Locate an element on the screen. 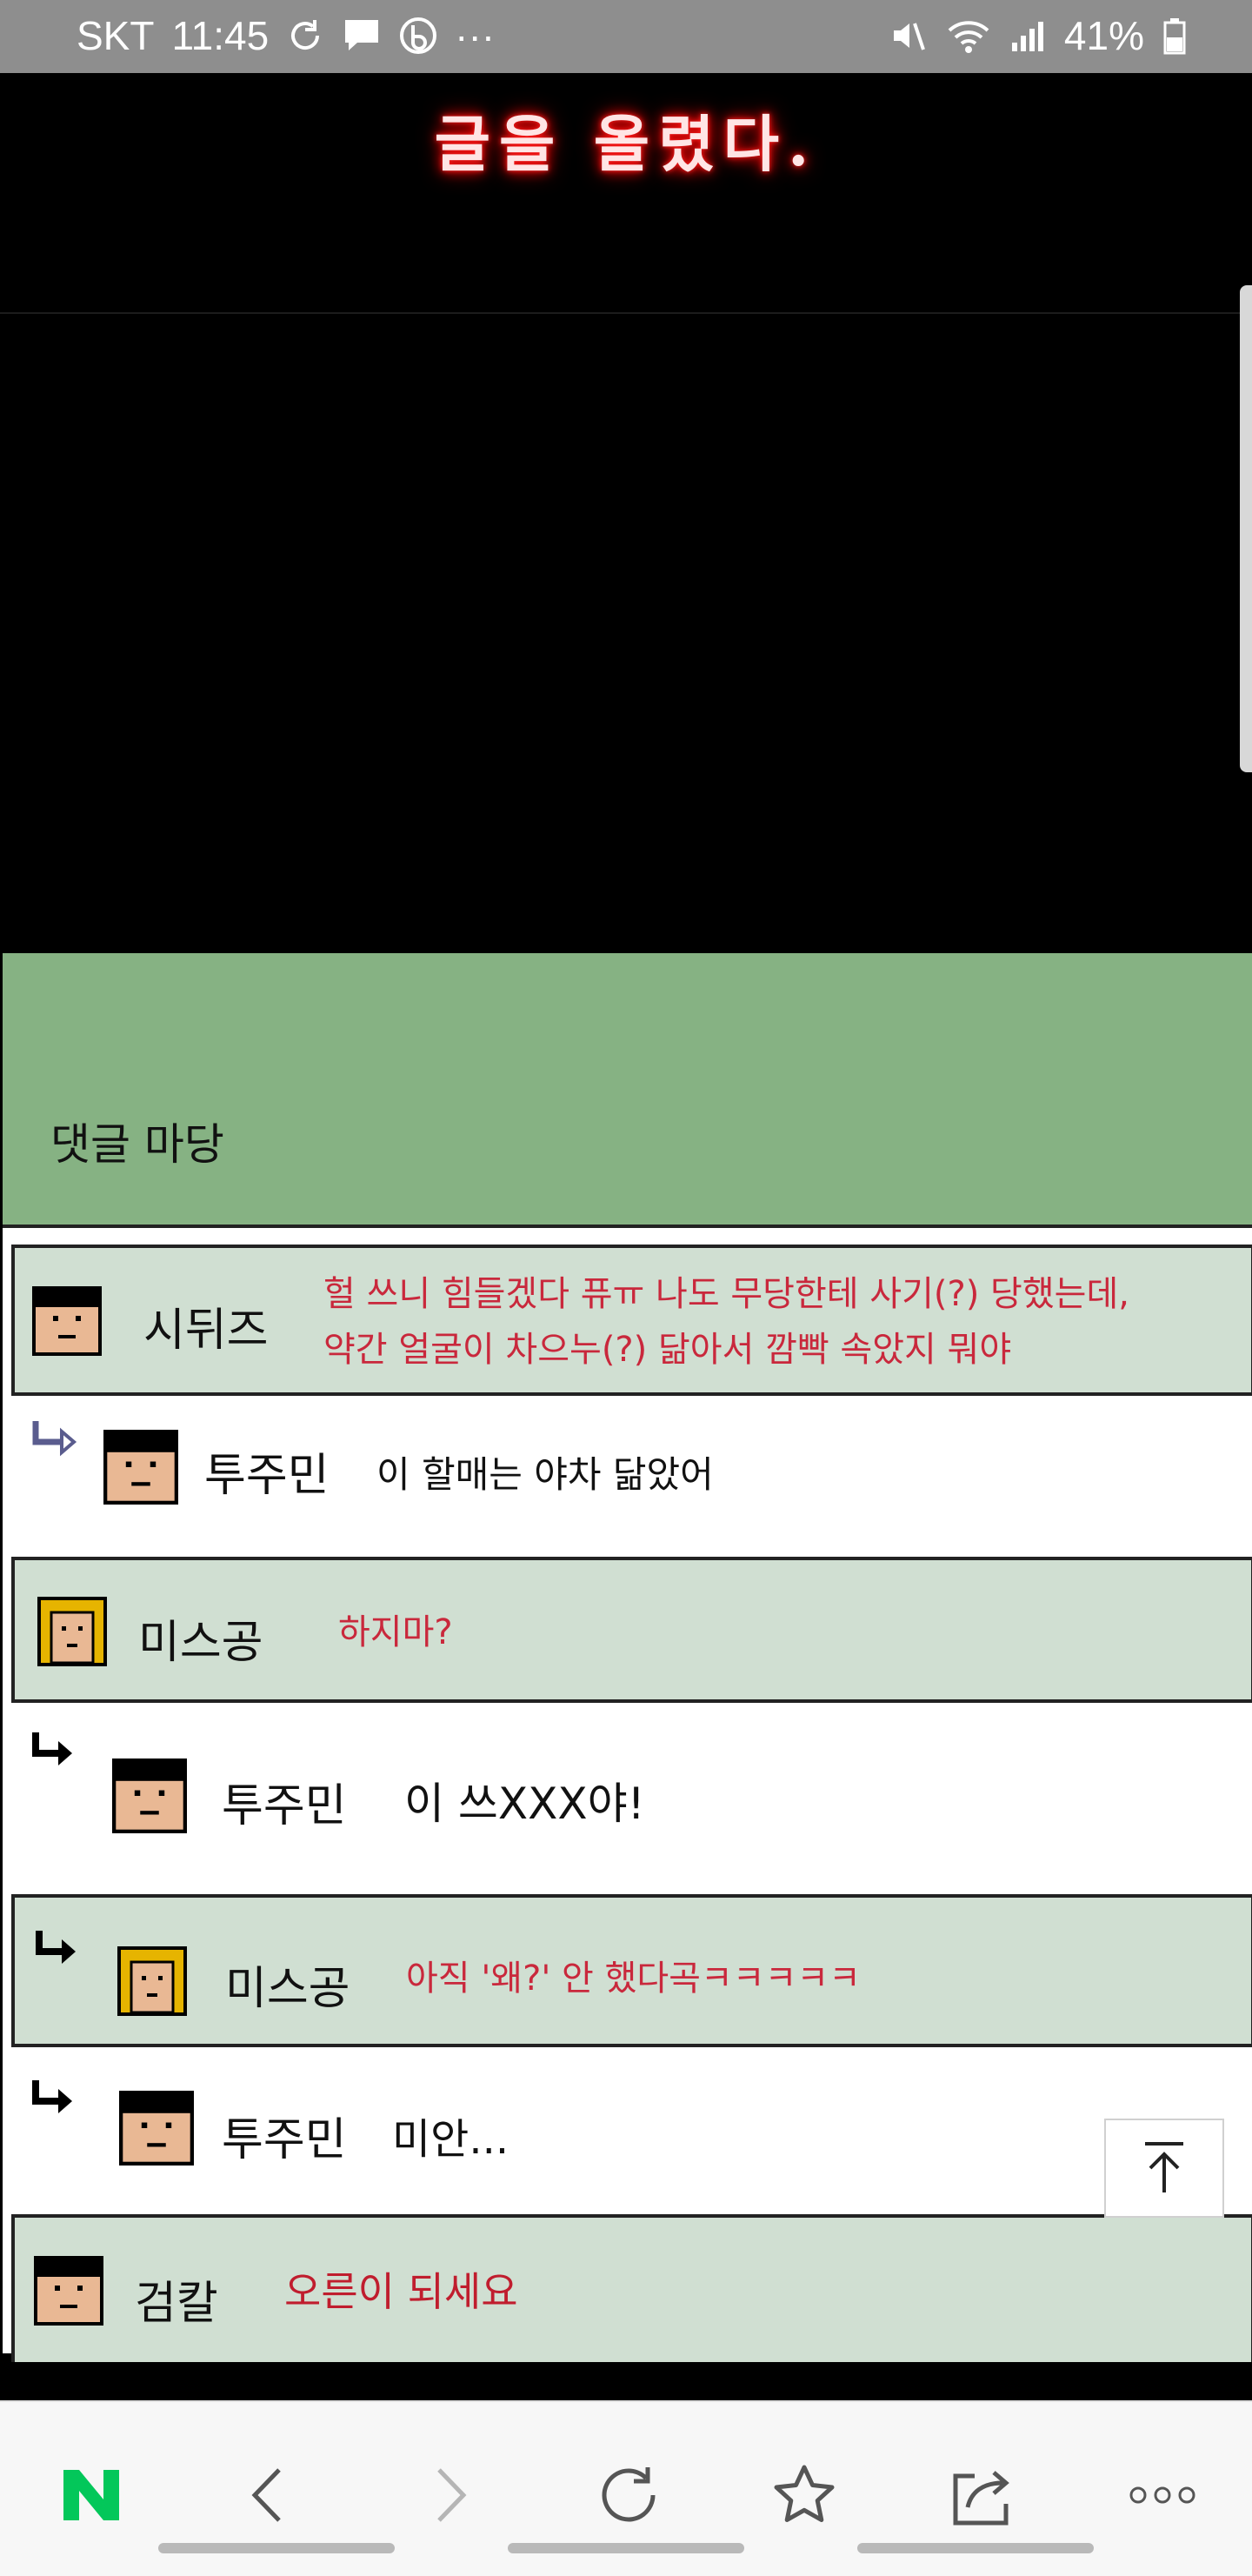 The height and width of the screenshot is (2576, 1252). comment-text: 이 할매는 야차 닮았어 is located at coordinates (545, 1474).